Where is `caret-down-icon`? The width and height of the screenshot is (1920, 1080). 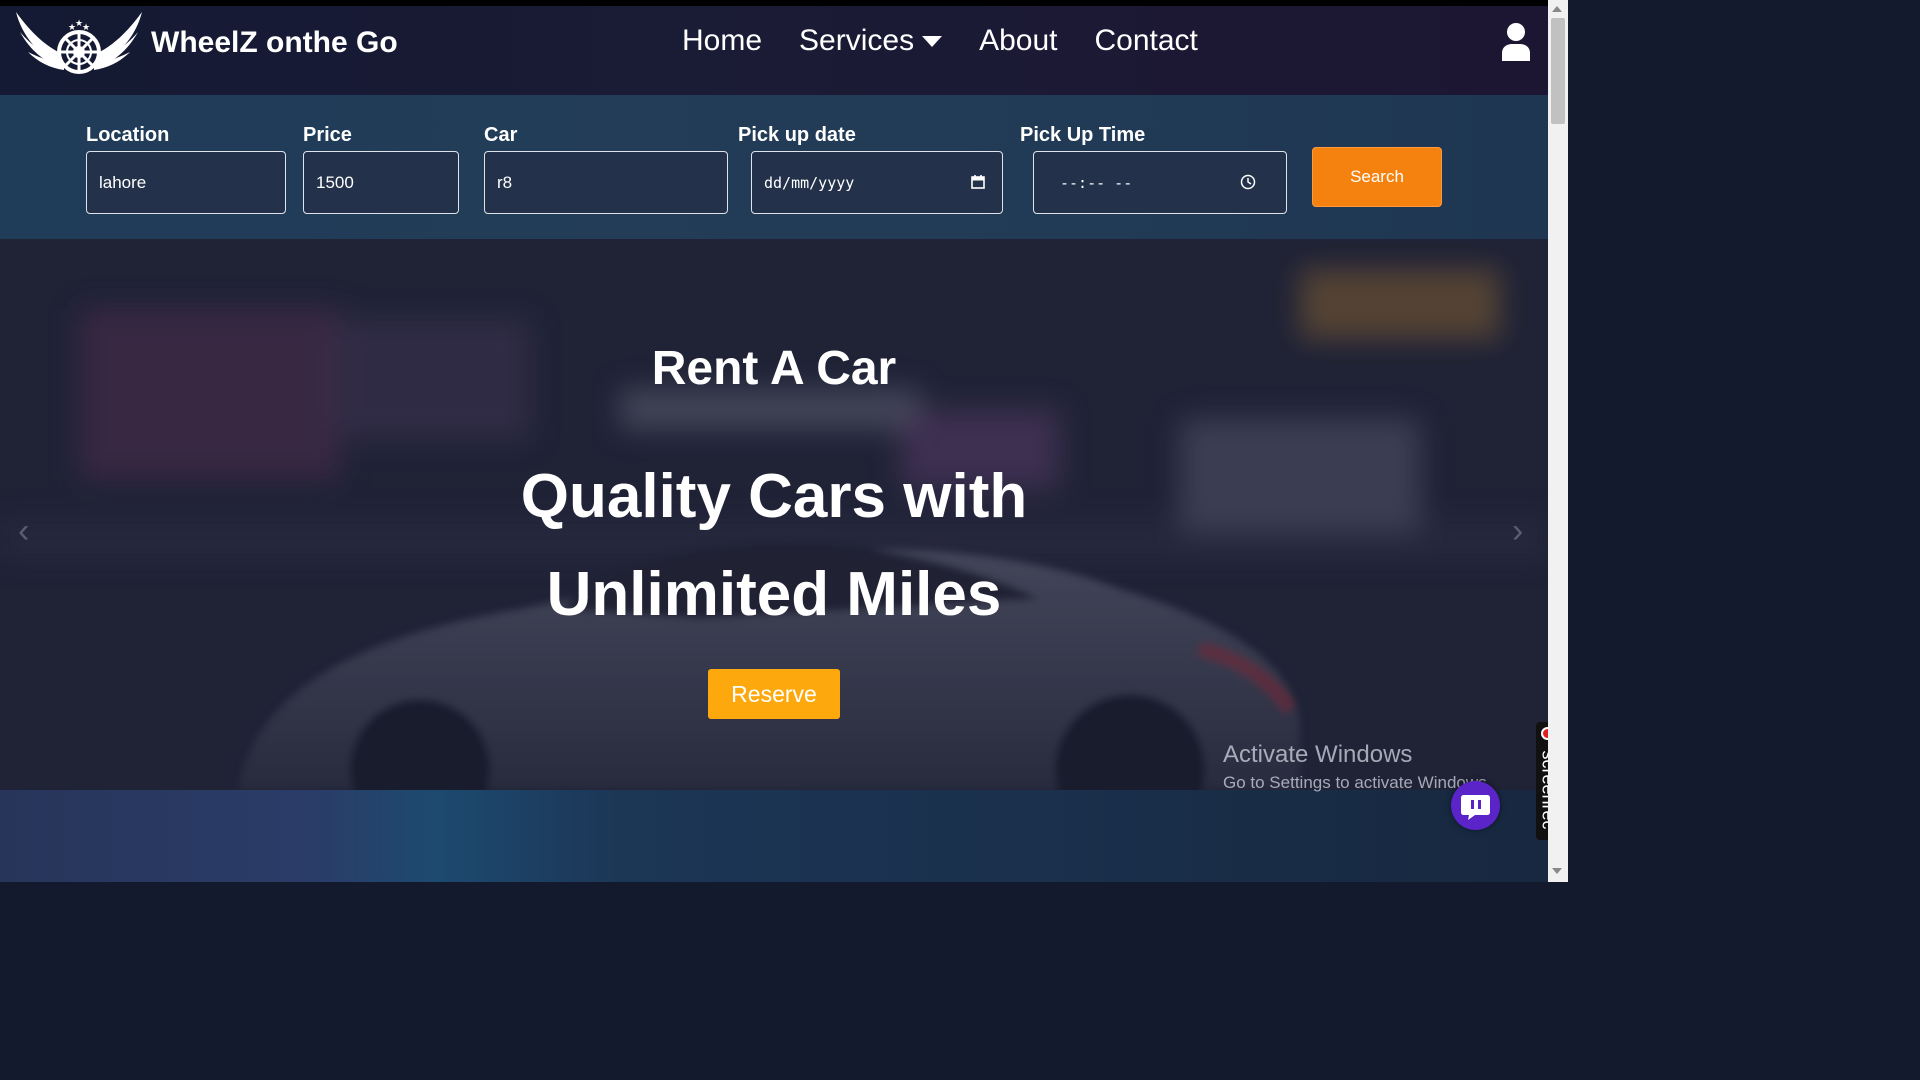 caret-down-icon is located at coordinates (932, 41).